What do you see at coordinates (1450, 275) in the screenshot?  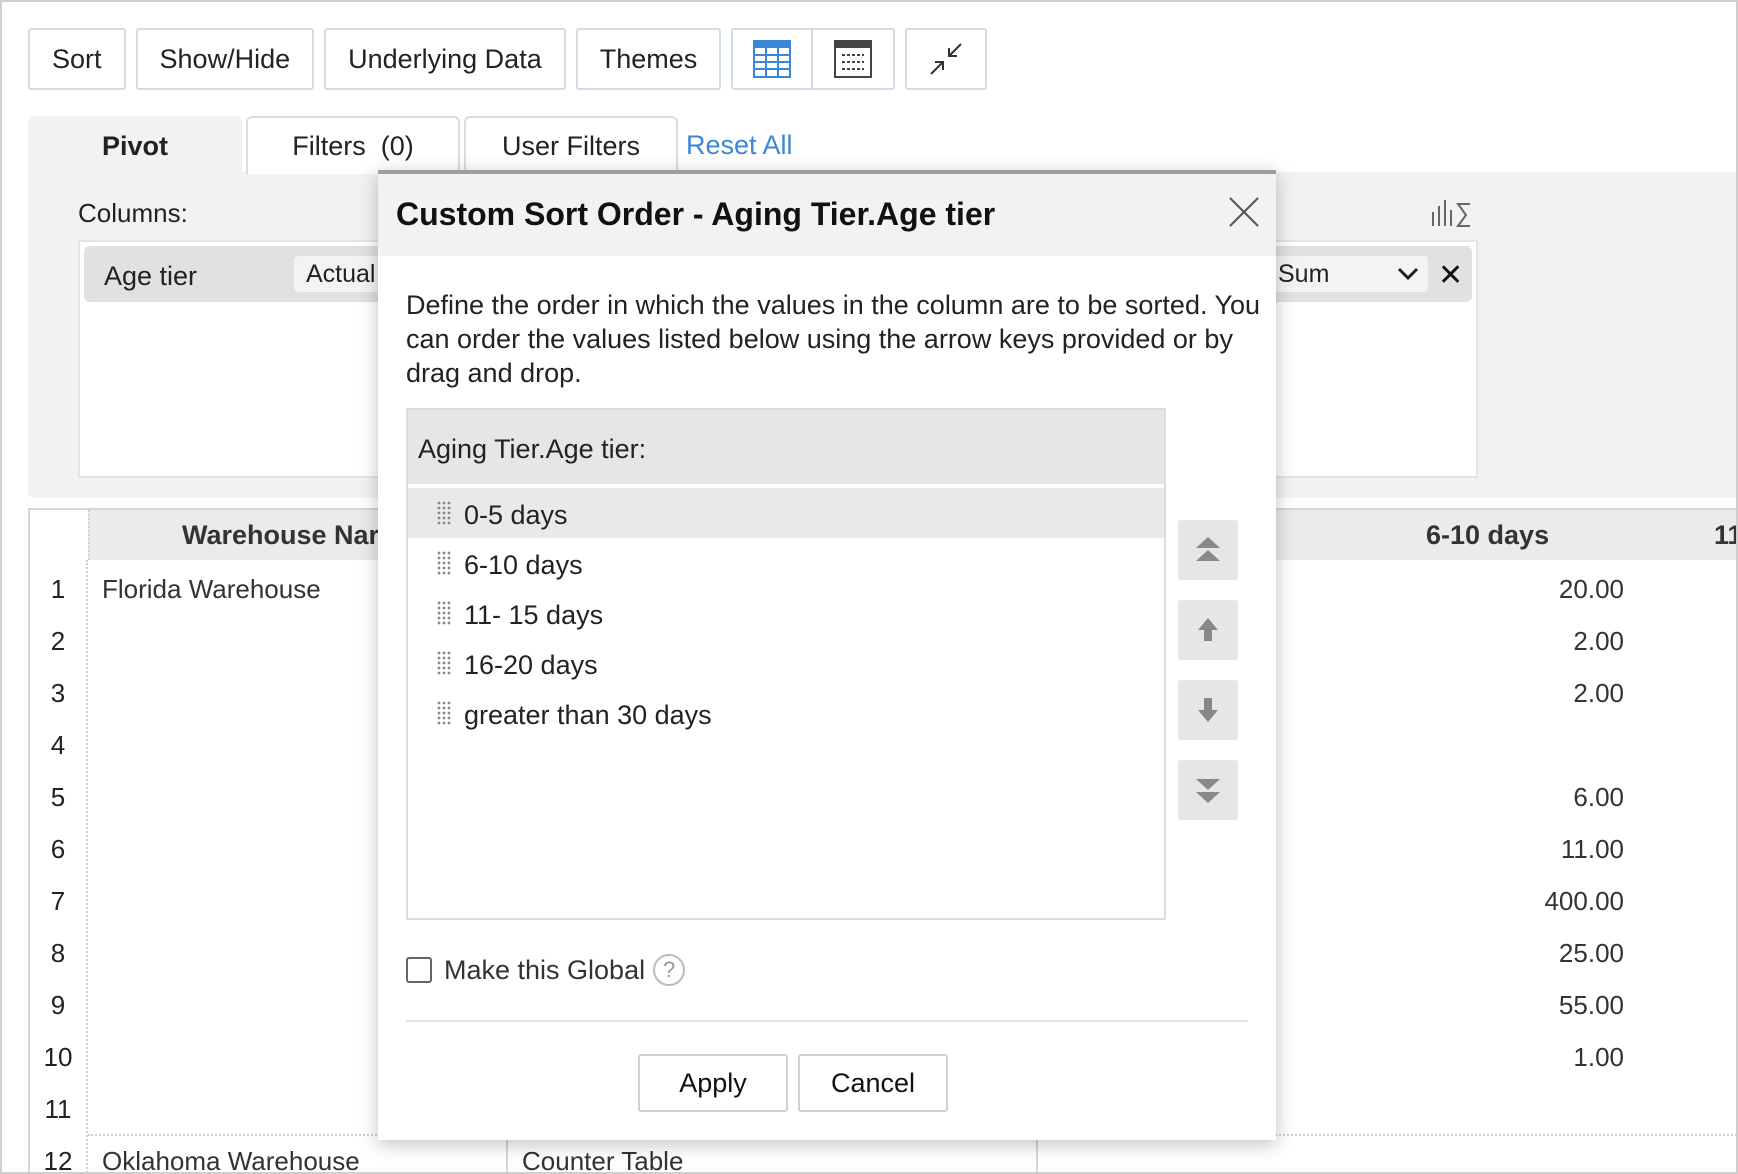 I see `remove-field-icon: ✕` at bounding box center [1450, 275].